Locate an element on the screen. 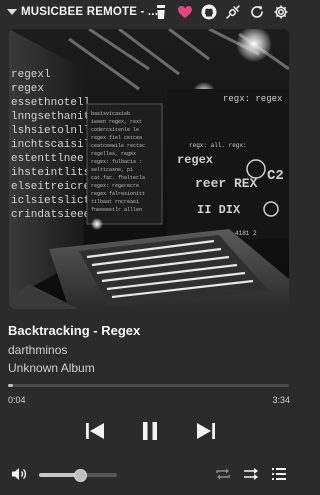 The image size is (320, 495). svg-text: regex: regerecre is located at coordinates (115, 186).